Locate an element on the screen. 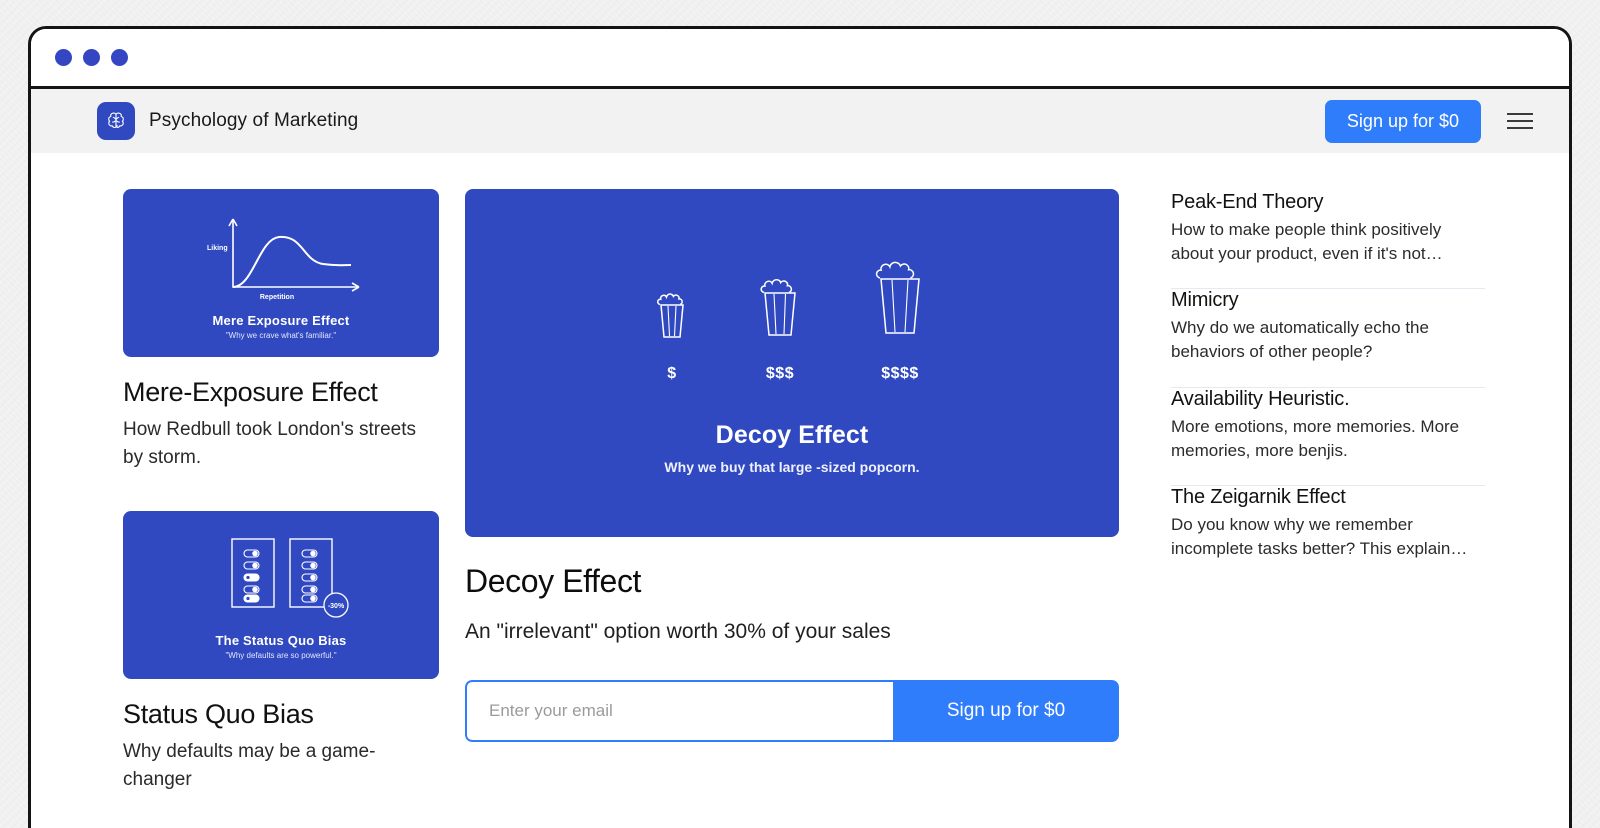 The width and height of the screenshot is (1600, 828). popcorn-option-small: $ is located at coordinates (672, 334).